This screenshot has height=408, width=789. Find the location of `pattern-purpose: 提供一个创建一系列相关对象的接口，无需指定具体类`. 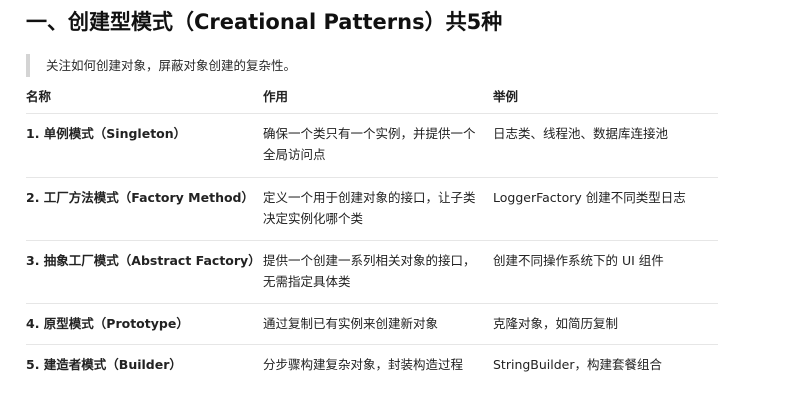

pattern-purpose: 提供一个创建一系列相关对象的接口，无需指定具体类 is located at coordinates (369, 271).